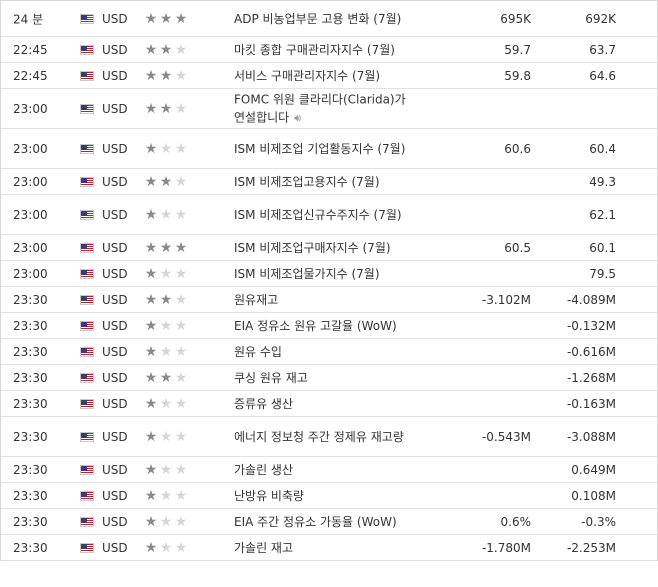 The image size is (658, 587). I want to click on event-row: 23:00 USD ★★★ ISM 비제조업 기업활동지수 (7월) 60.6 60.4, so click(329, 149).